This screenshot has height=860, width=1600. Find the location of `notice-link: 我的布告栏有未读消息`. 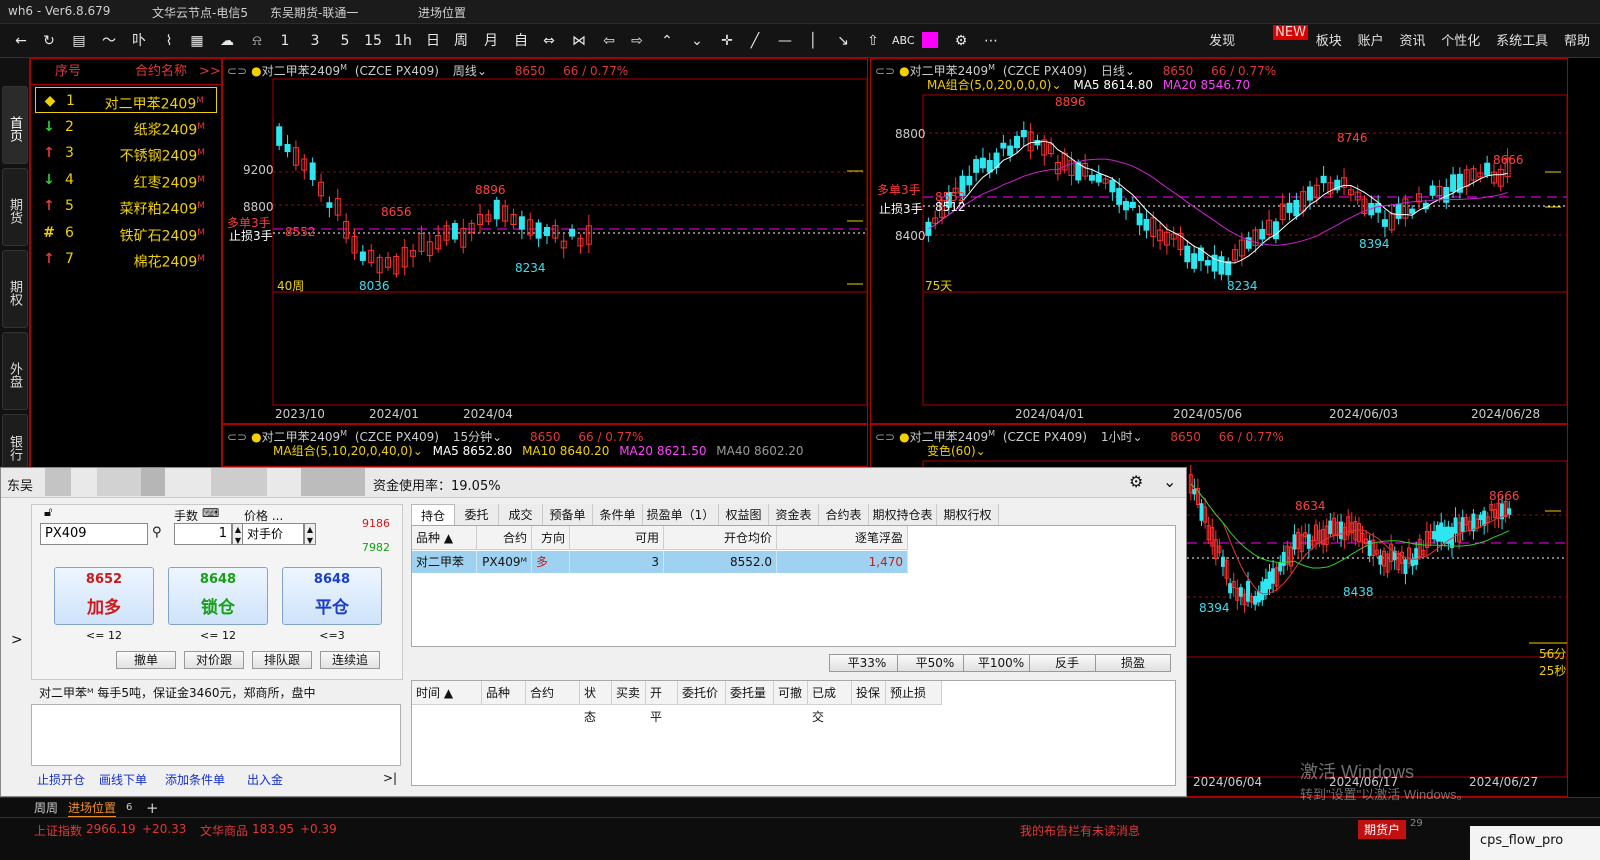

notice-link: 我的布告栏有未读消息 is located at coordinates (1080, 830).